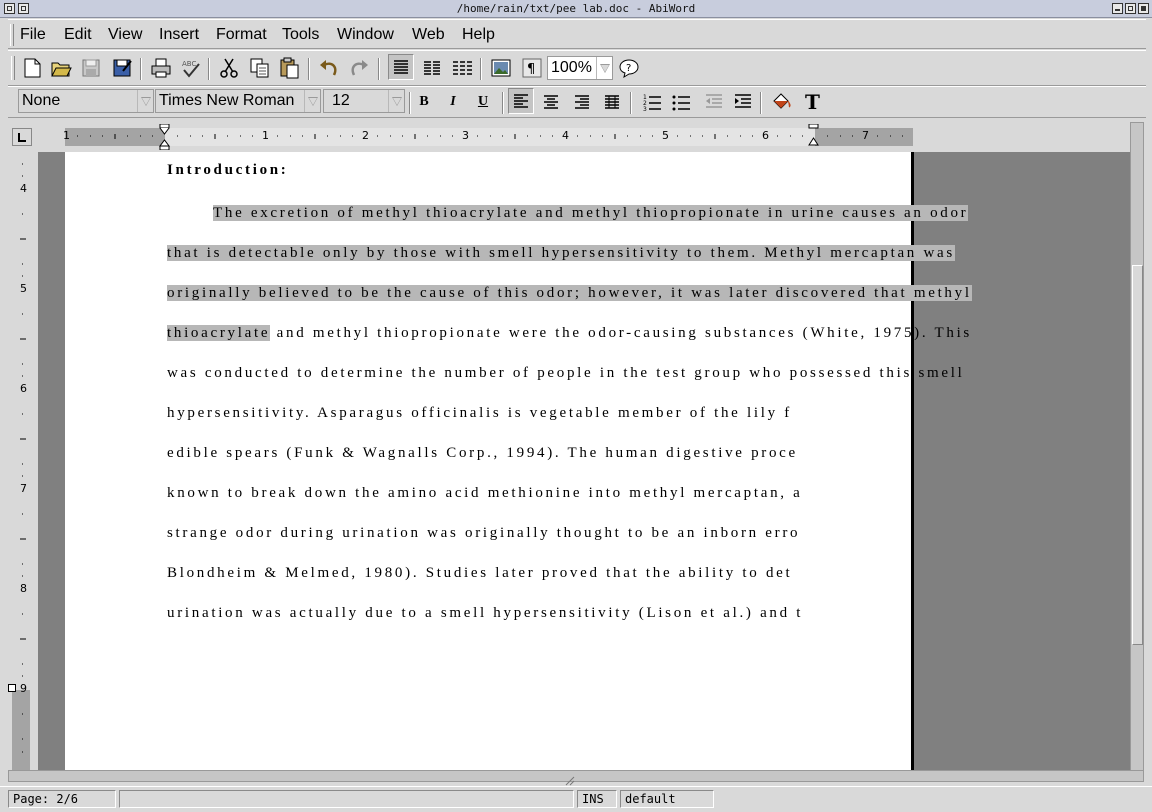  I want to click on style-value: None, so click(41, 100).